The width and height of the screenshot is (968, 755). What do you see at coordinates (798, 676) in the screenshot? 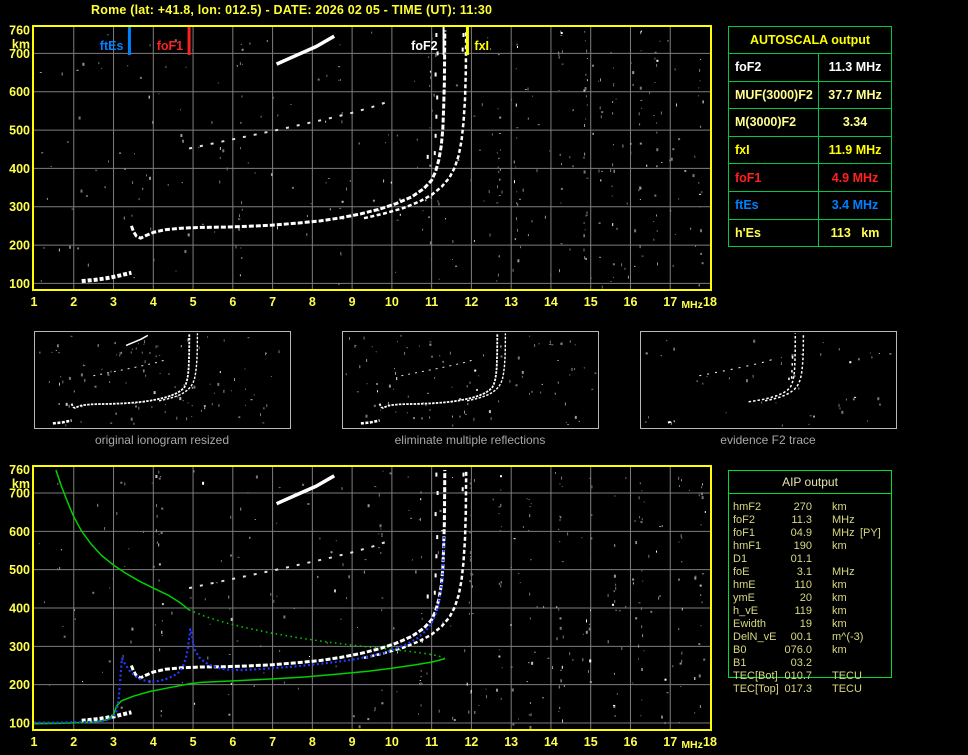
I see `parameter-value: 010.7` at bounding box center [798, 676].